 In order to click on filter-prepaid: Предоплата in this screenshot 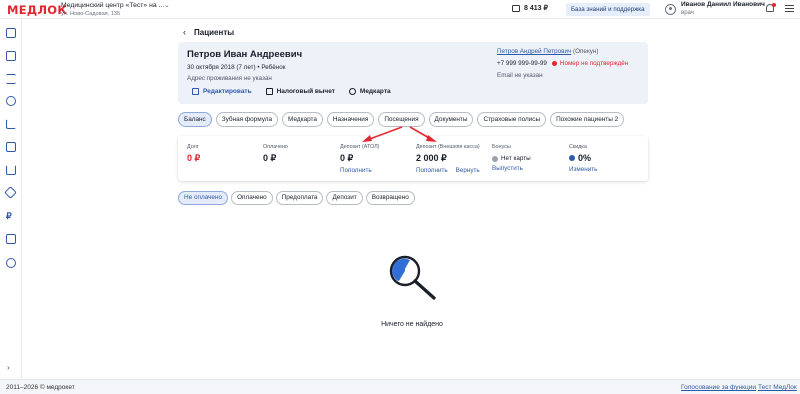, I will do `click(299, 198)`.